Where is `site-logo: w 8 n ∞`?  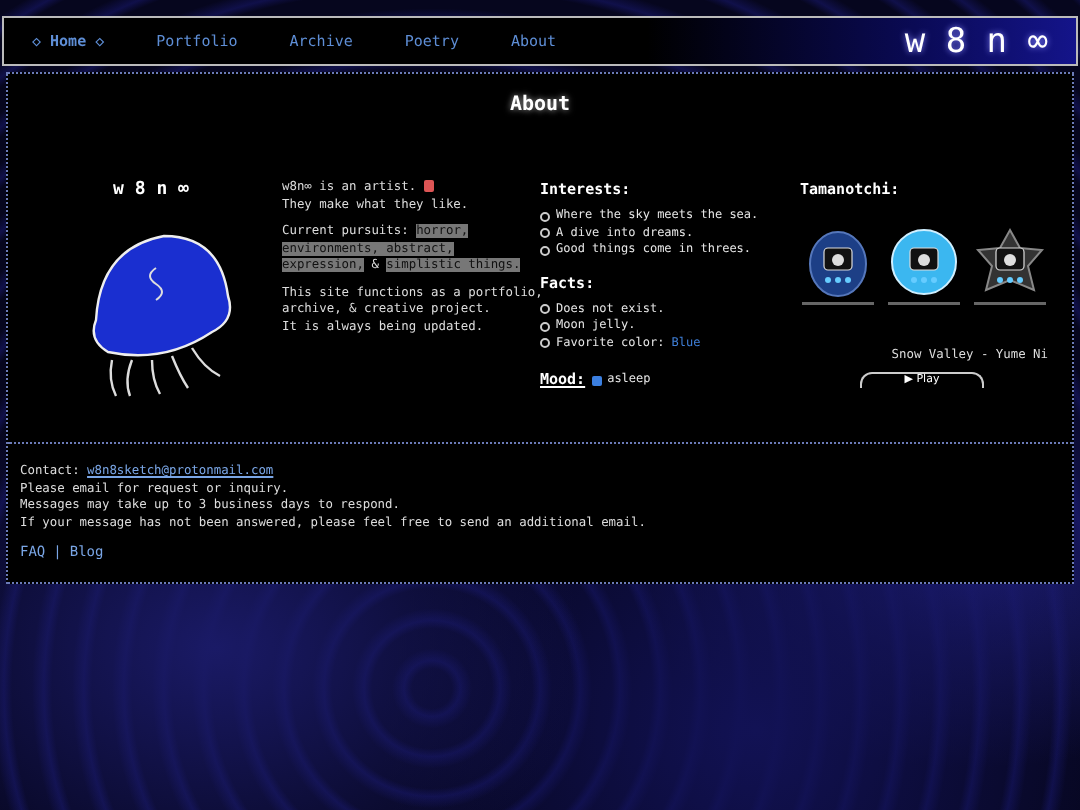
site-logo: w 8 n ∞ is located at coordinates (976, 41).